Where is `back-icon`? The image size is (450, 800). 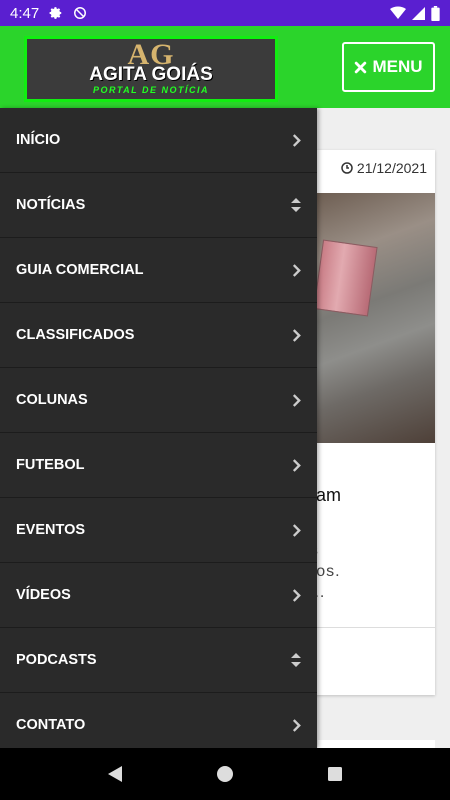 back-icon is located at coordinates (115, 774).